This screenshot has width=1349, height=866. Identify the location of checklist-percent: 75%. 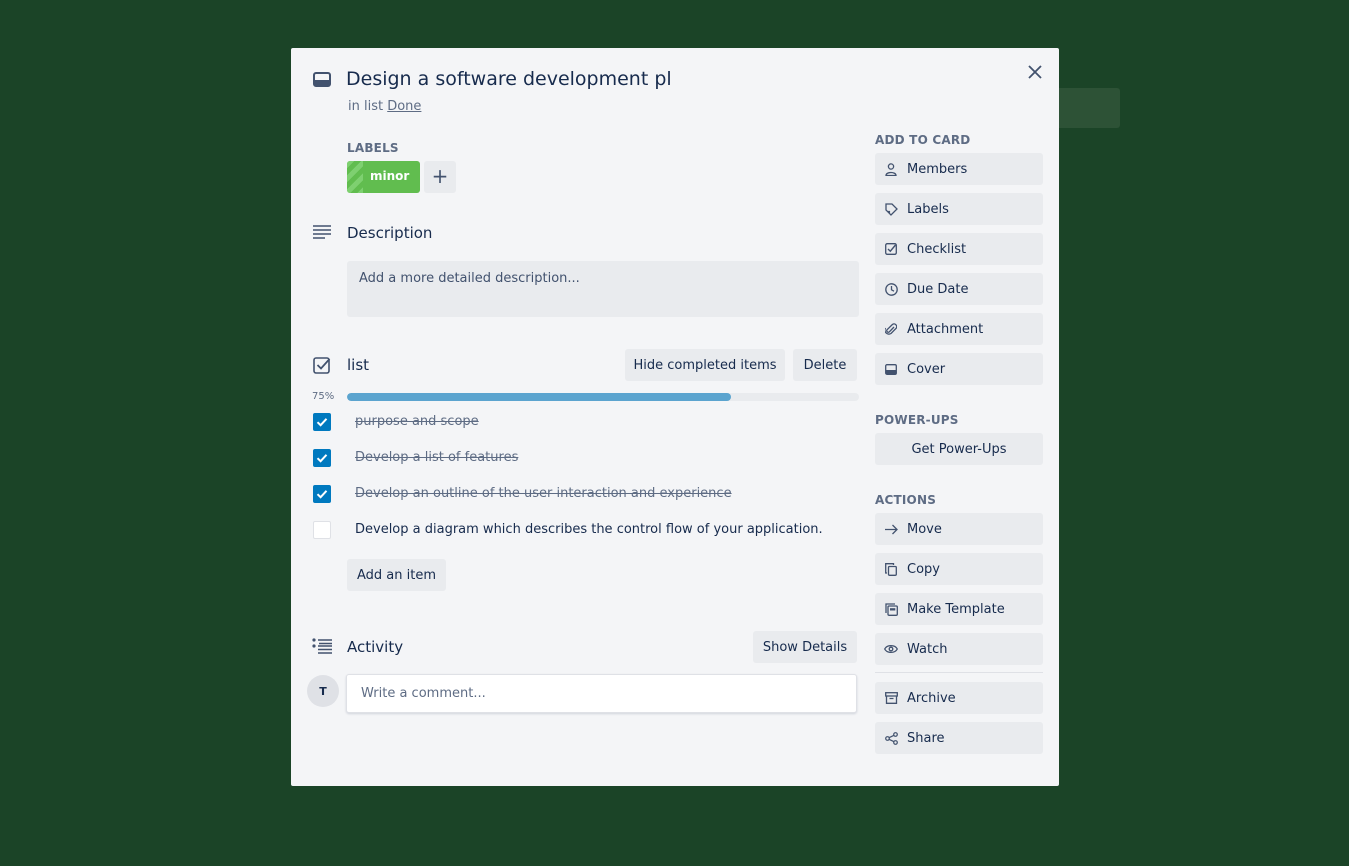
(323, 396).